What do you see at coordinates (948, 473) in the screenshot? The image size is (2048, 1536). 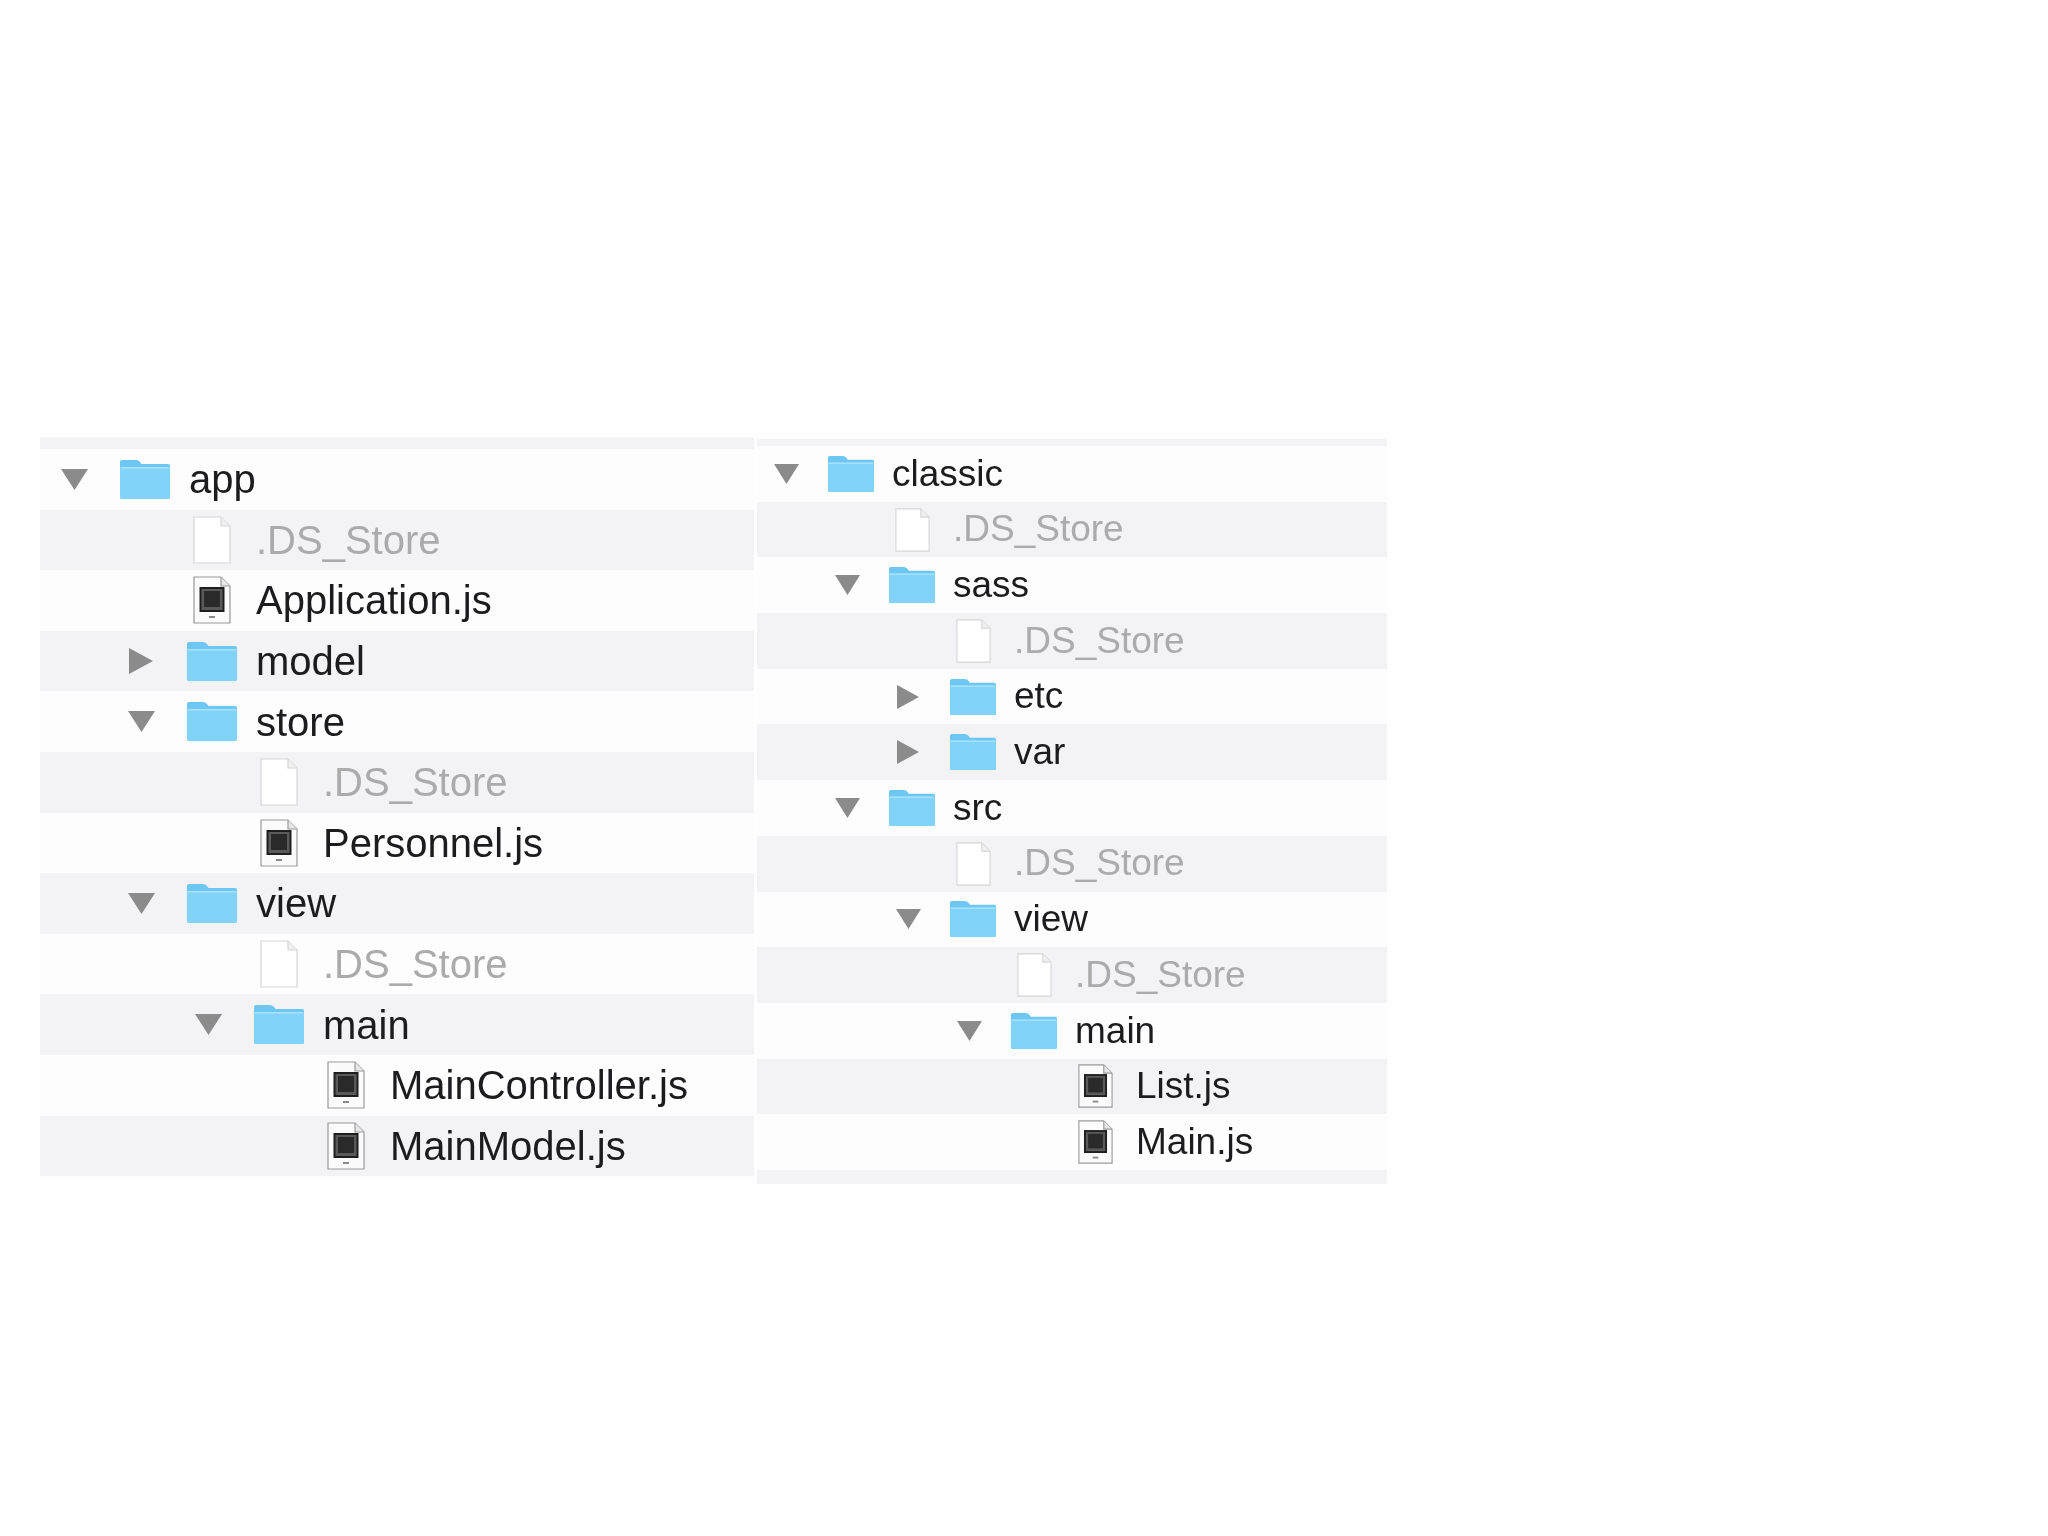 I see `folder-name: classic` at bounding box center [948, 473].